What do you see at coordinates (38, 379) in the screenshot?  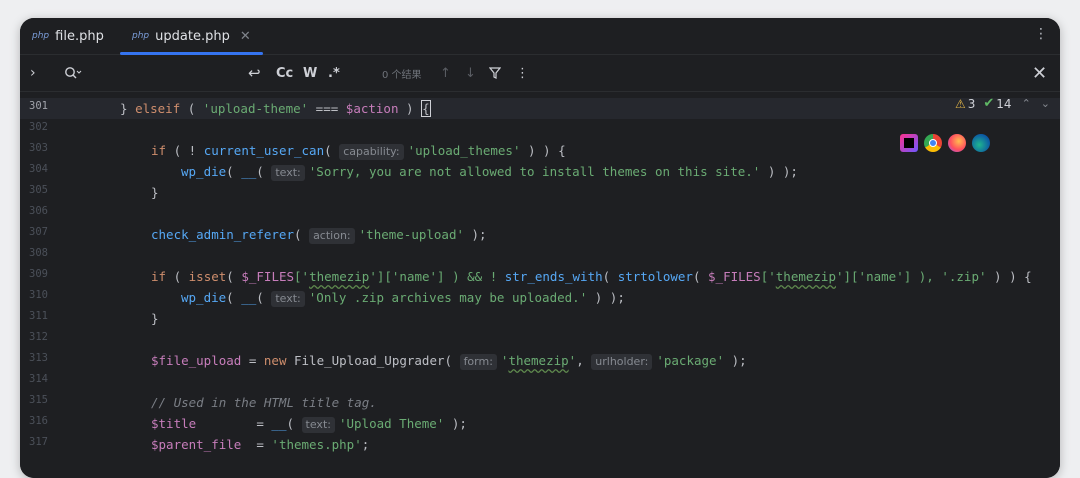 I see `line-number: 314` at bounding box center [38, 379].